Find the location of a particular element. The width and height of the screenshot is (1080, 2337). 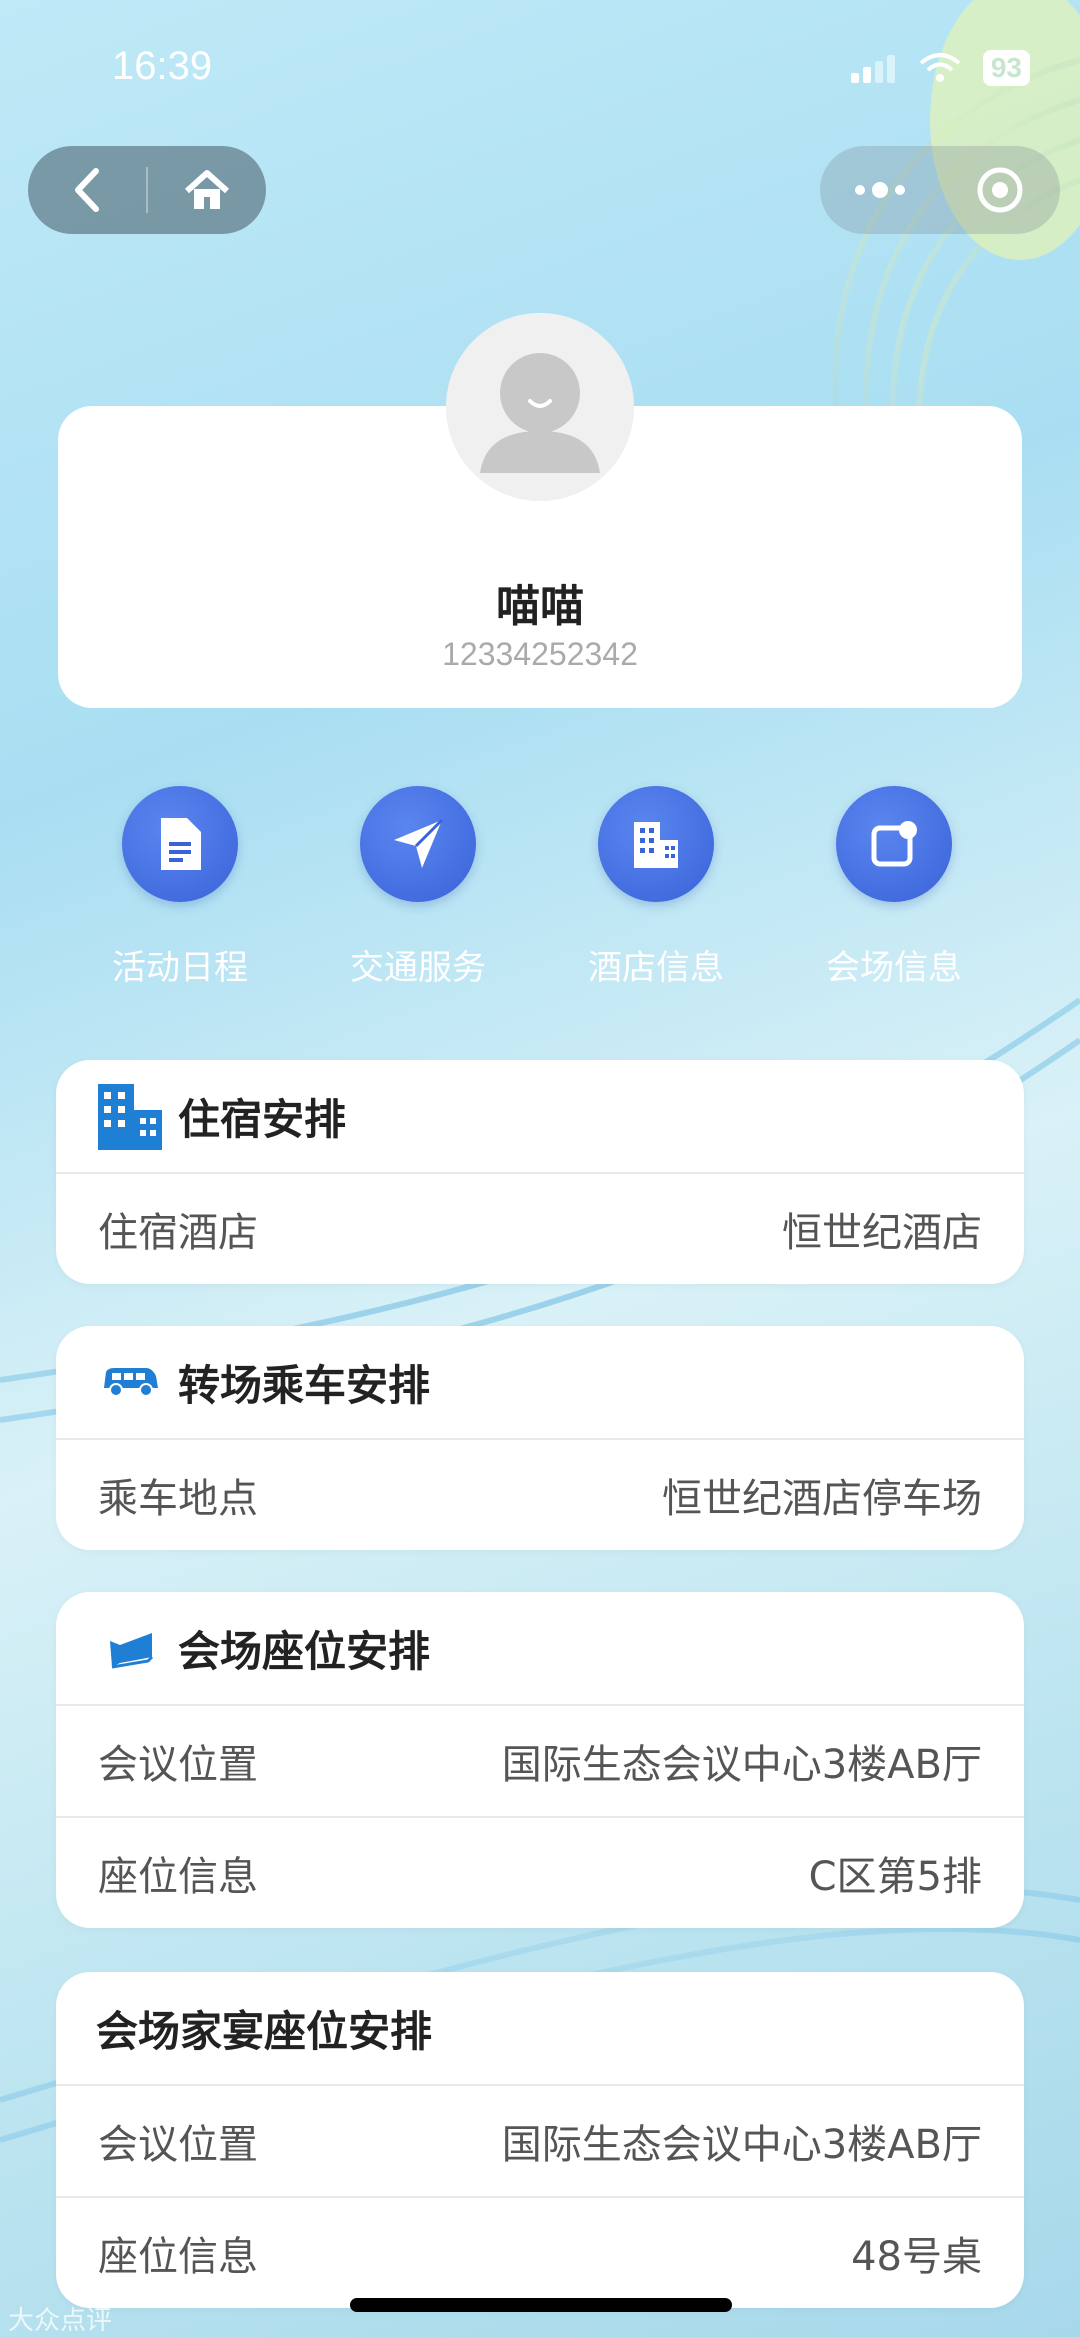

seat-icon-wrap is located at coordinates (131, 1648).